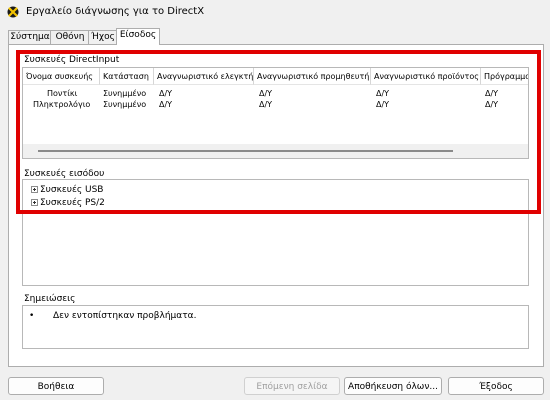 This screenshot has height=400, width=550. I want to click on tree-item-label: Συσκευές USB, so click(72, 190).